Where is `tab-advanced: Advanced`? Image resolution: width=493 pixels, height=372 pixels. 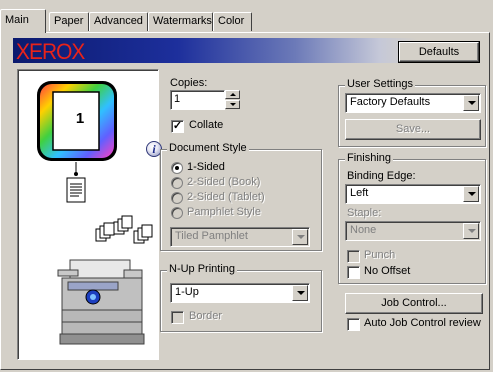
tab-advanced: Advanced is located at coordinates (118, 21).